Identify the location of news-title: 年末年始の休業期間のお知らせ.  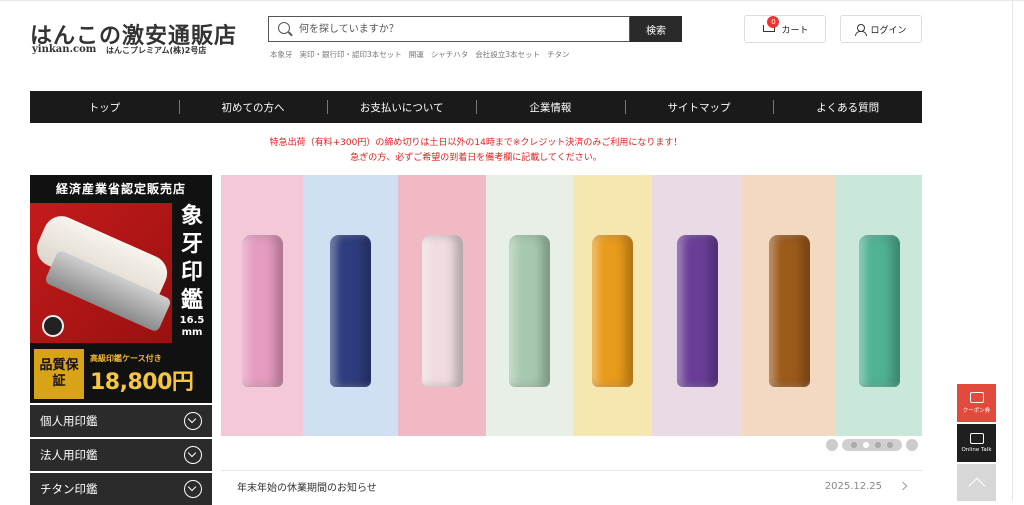
(307, 488).